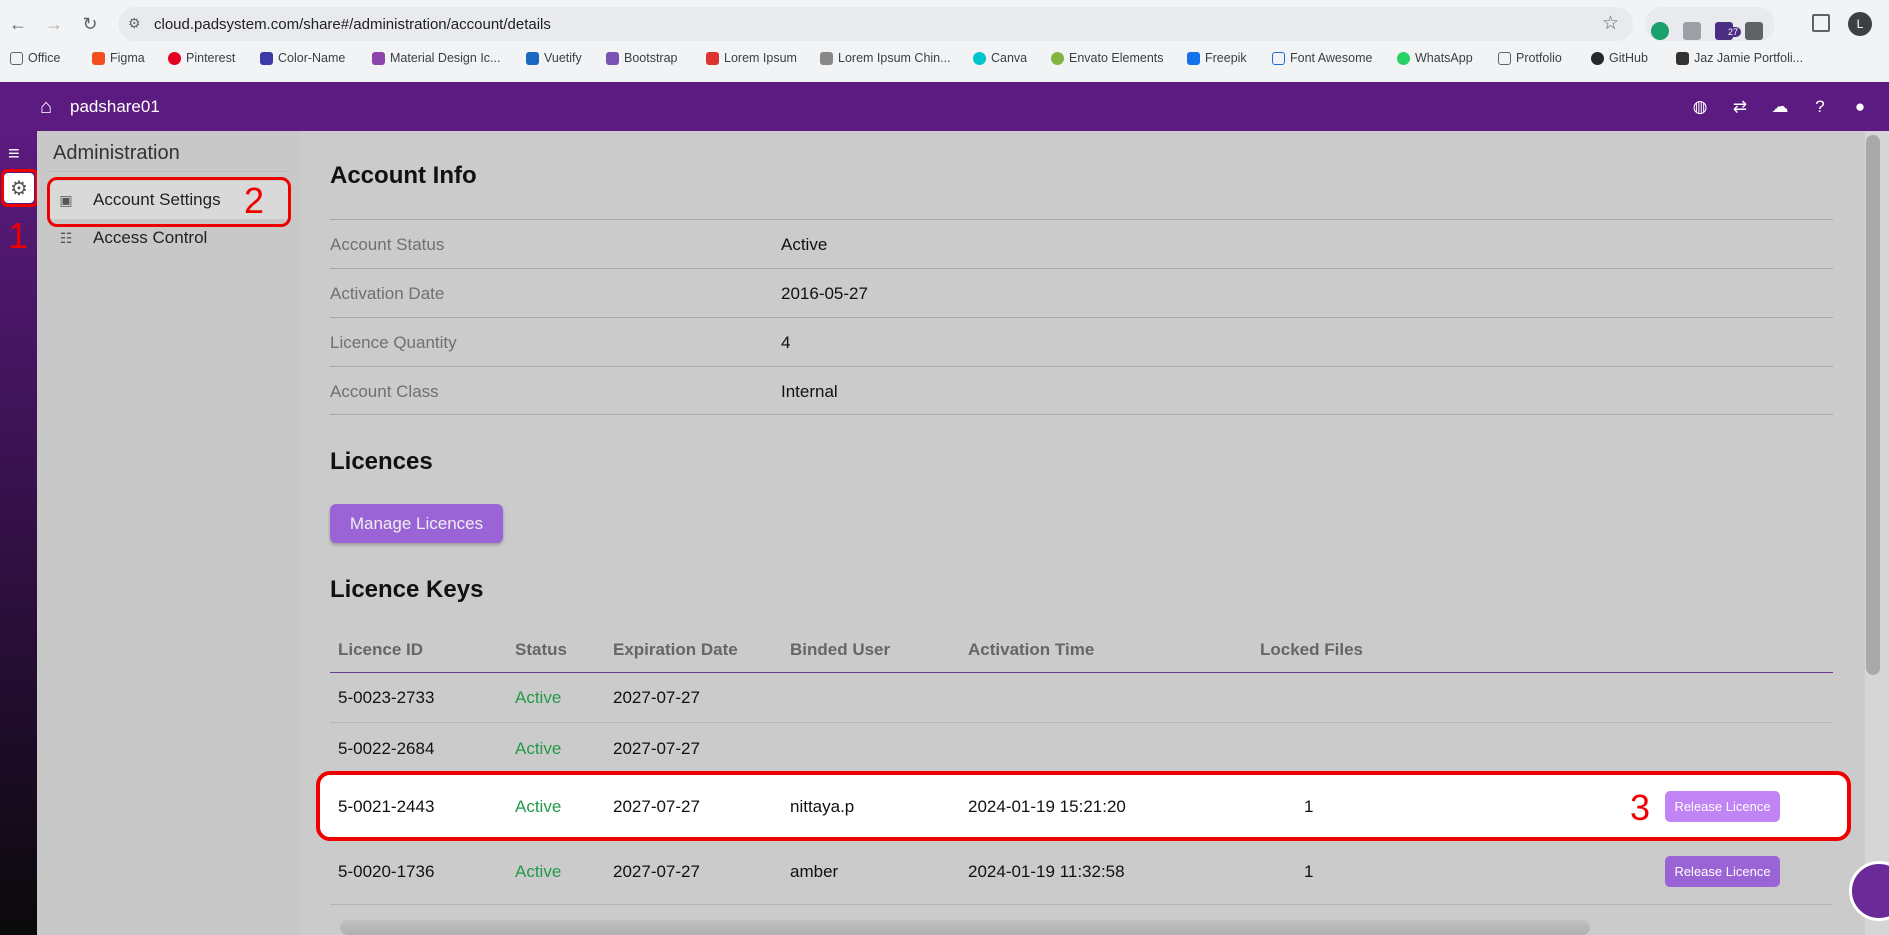  I want to click on table-row: 5-0023-2733 Active 2027-07-27, so click(1081, 698).